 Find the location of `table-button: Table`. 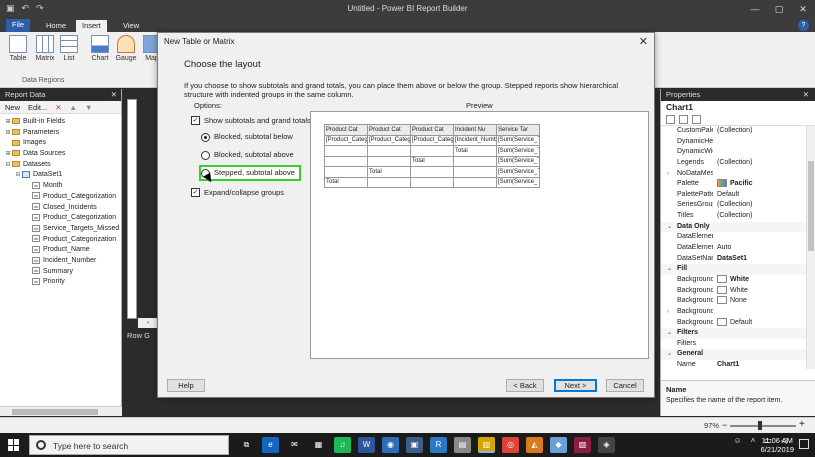

table-button: Table is located at coordinates (18, 48).